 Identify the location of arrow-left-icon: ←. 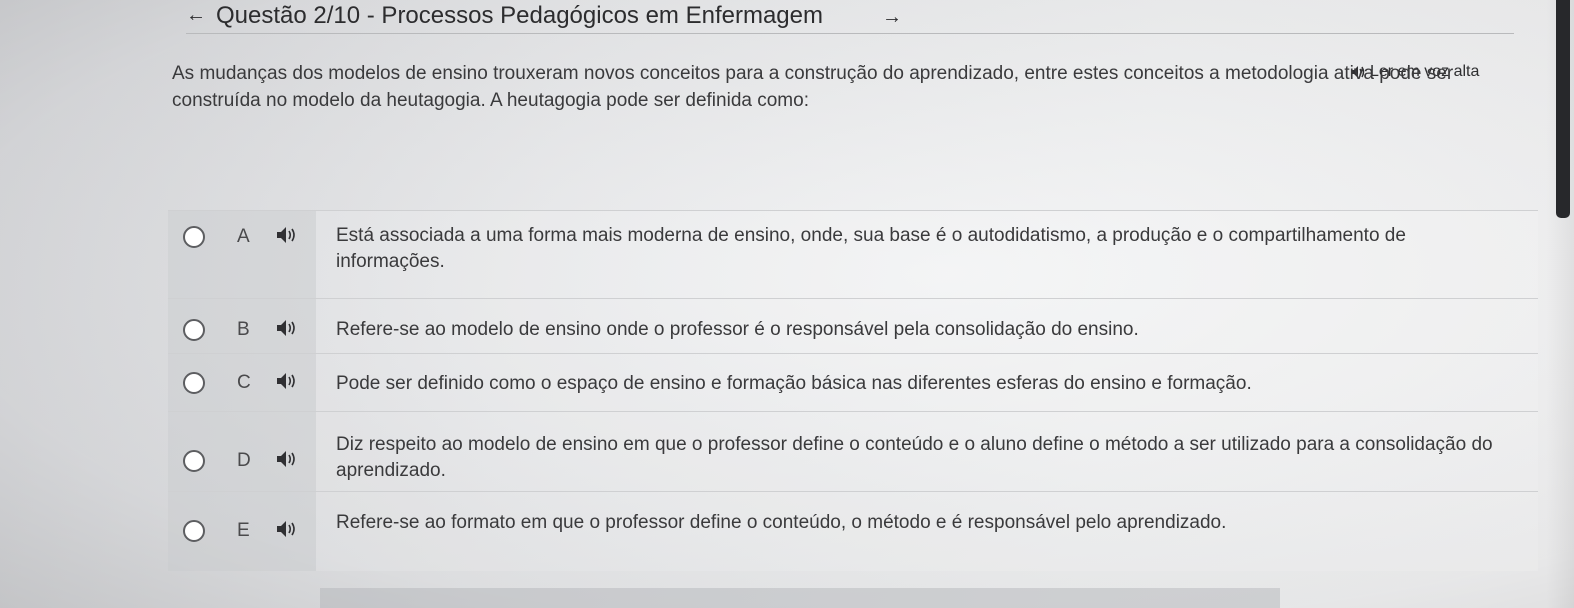
(197, 15).